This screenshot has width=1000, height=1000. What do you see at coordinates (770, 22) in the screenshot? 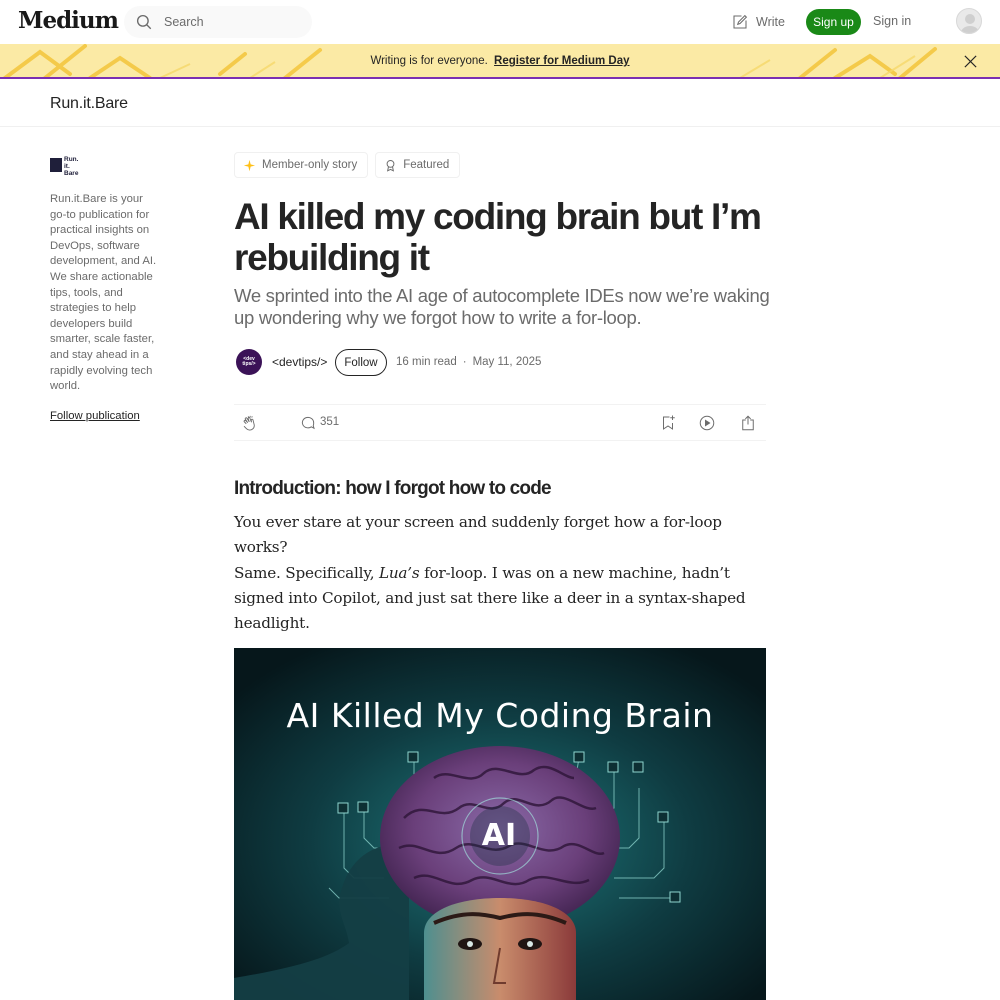
I see `write-label: Write` at bounding box center [770, 22].